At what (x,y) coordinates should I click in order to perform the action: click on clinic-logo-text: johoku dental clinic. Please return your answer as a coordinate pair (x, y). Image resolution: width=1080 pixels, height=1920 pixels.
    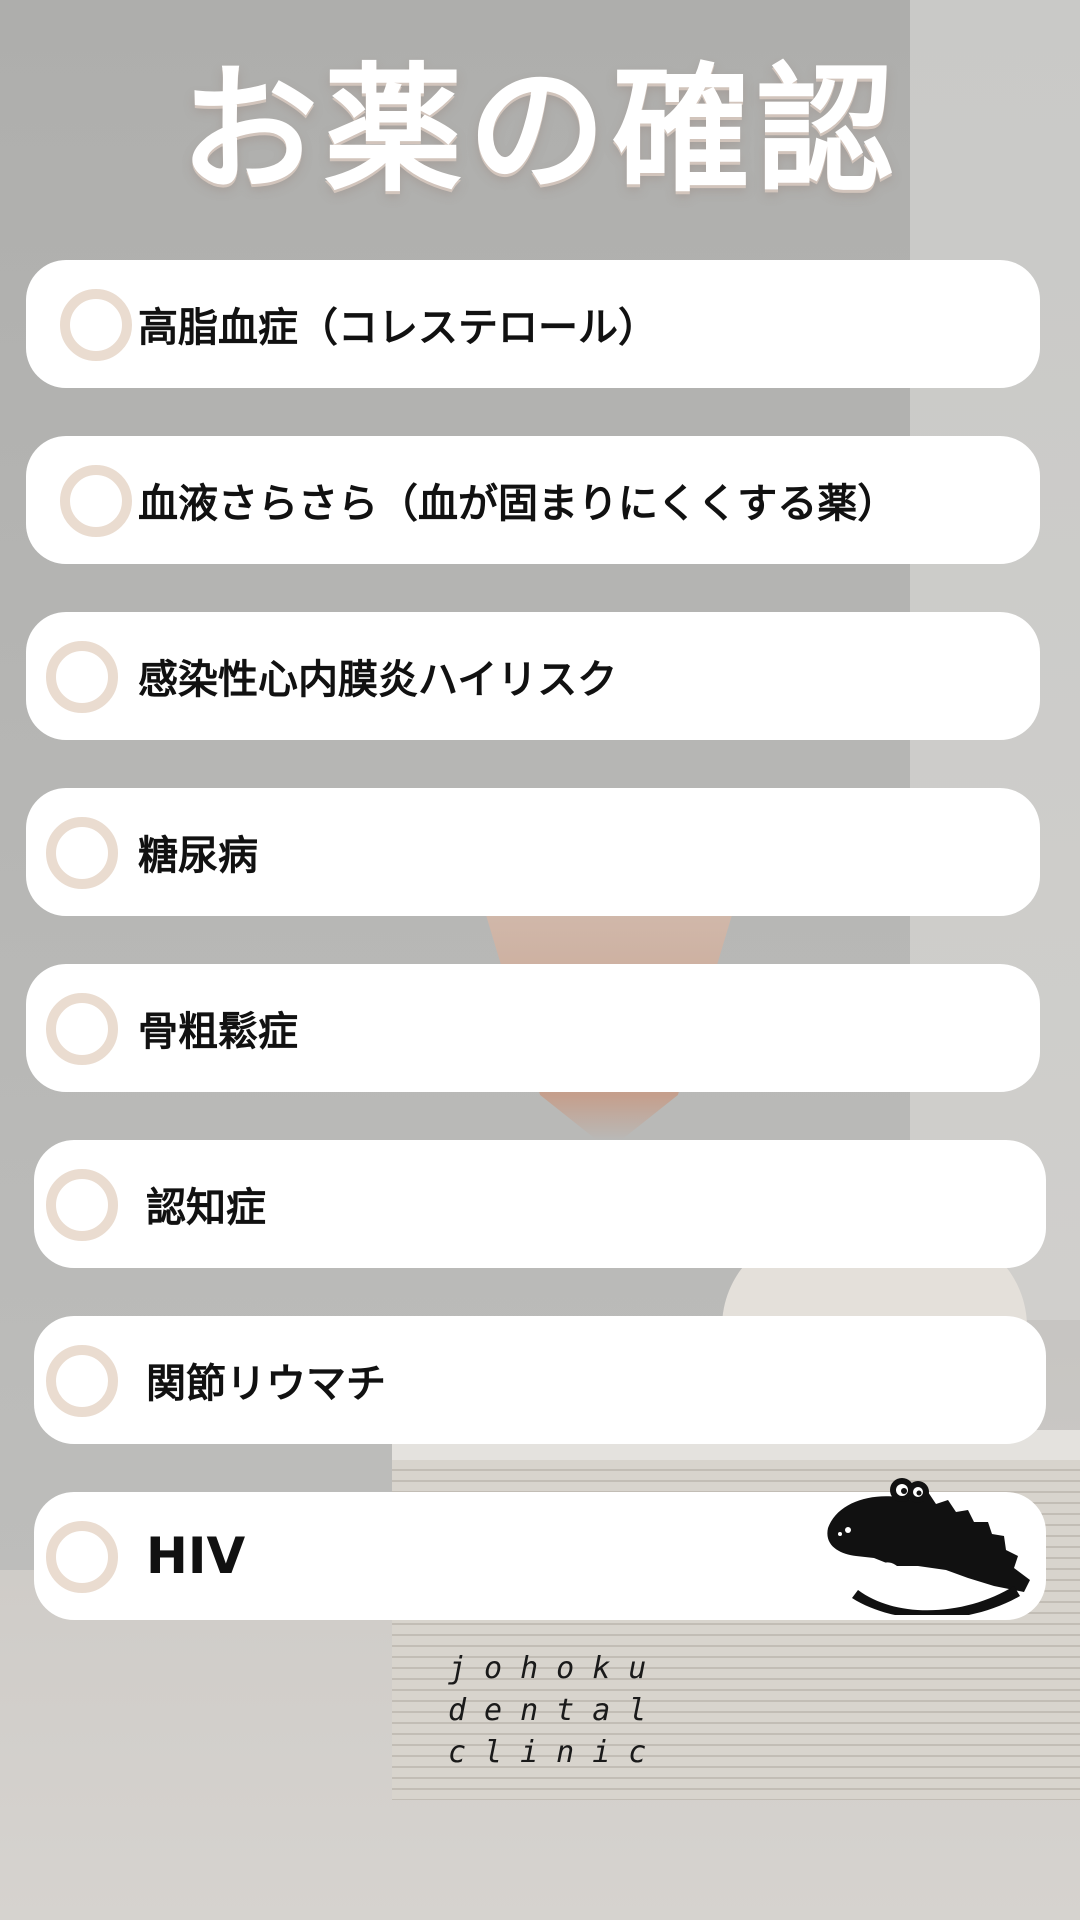
    Looking at the image, I should click on (548, 1711).